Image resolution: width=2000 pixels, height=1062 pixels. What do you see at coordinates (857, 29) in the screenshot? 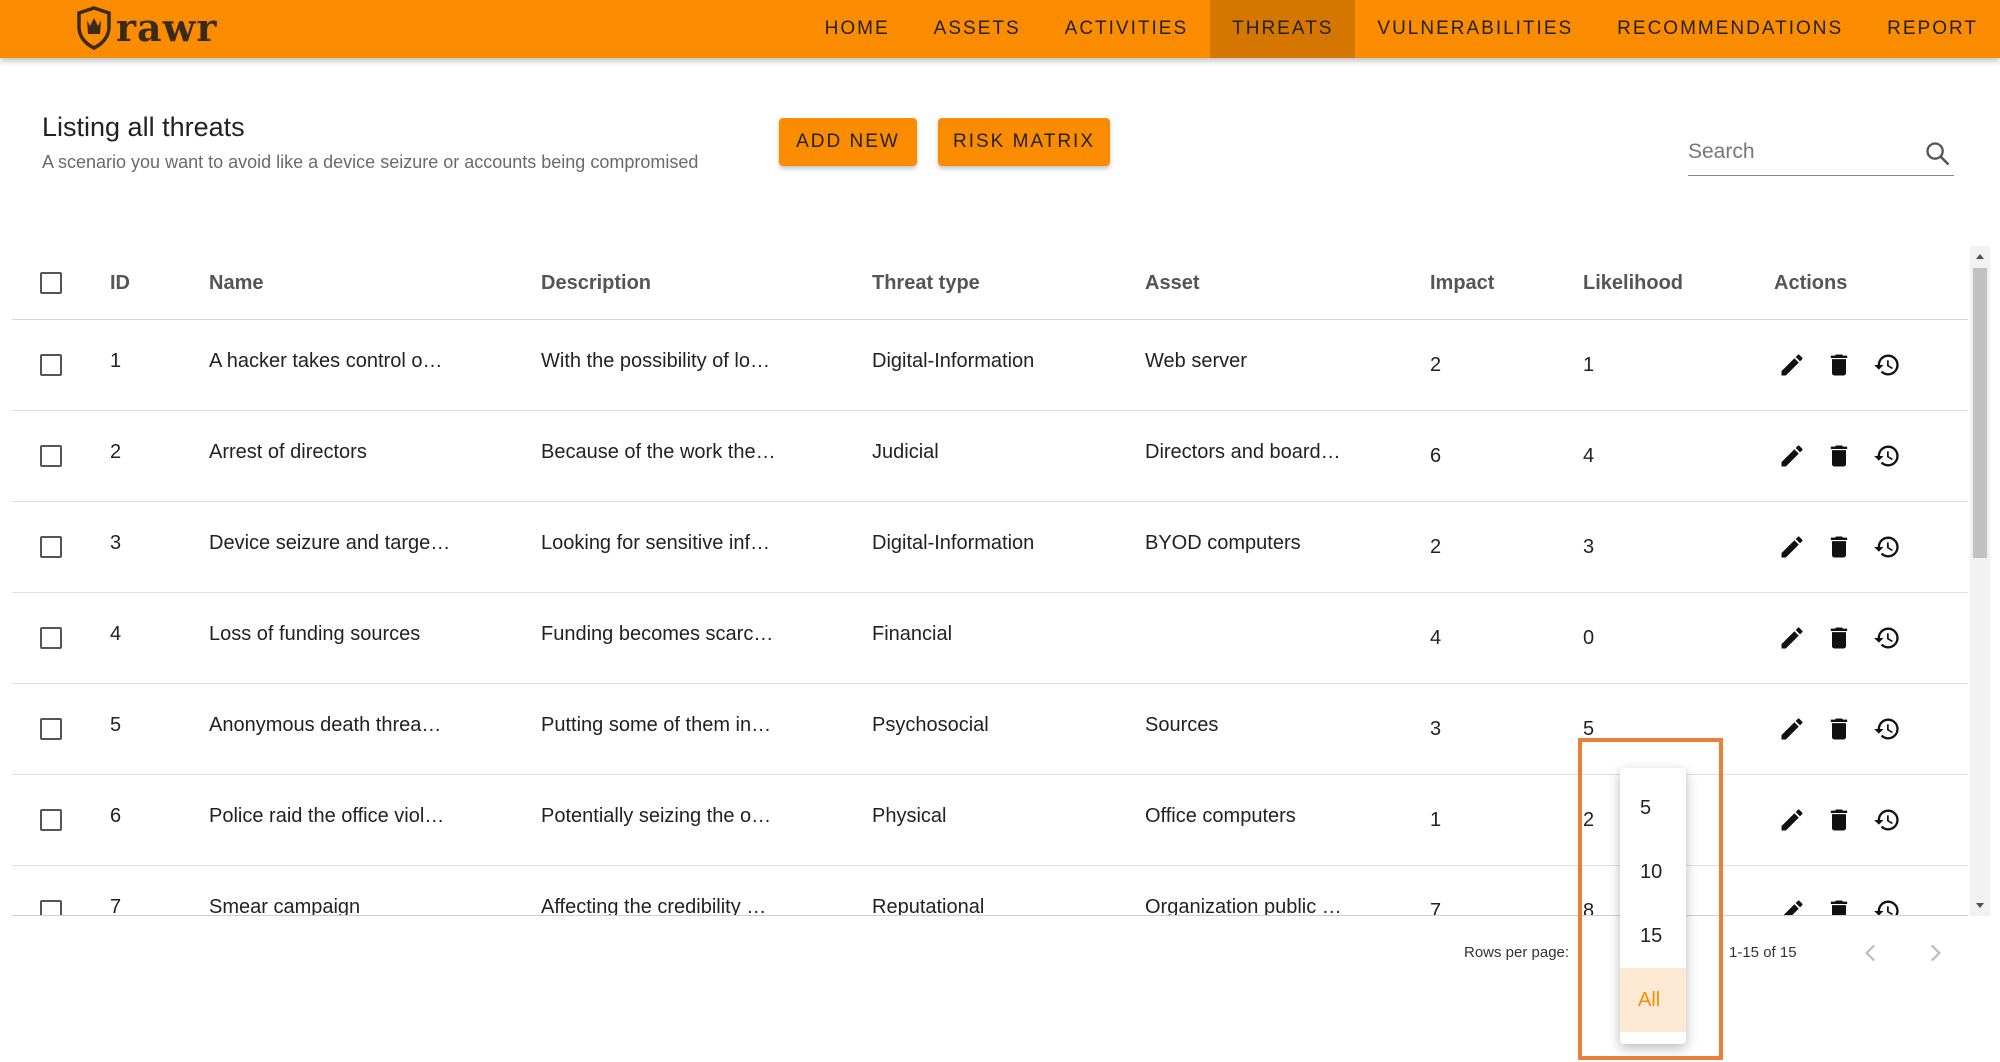
I see `nav-home: HOME` at bounding box center [857, 29].